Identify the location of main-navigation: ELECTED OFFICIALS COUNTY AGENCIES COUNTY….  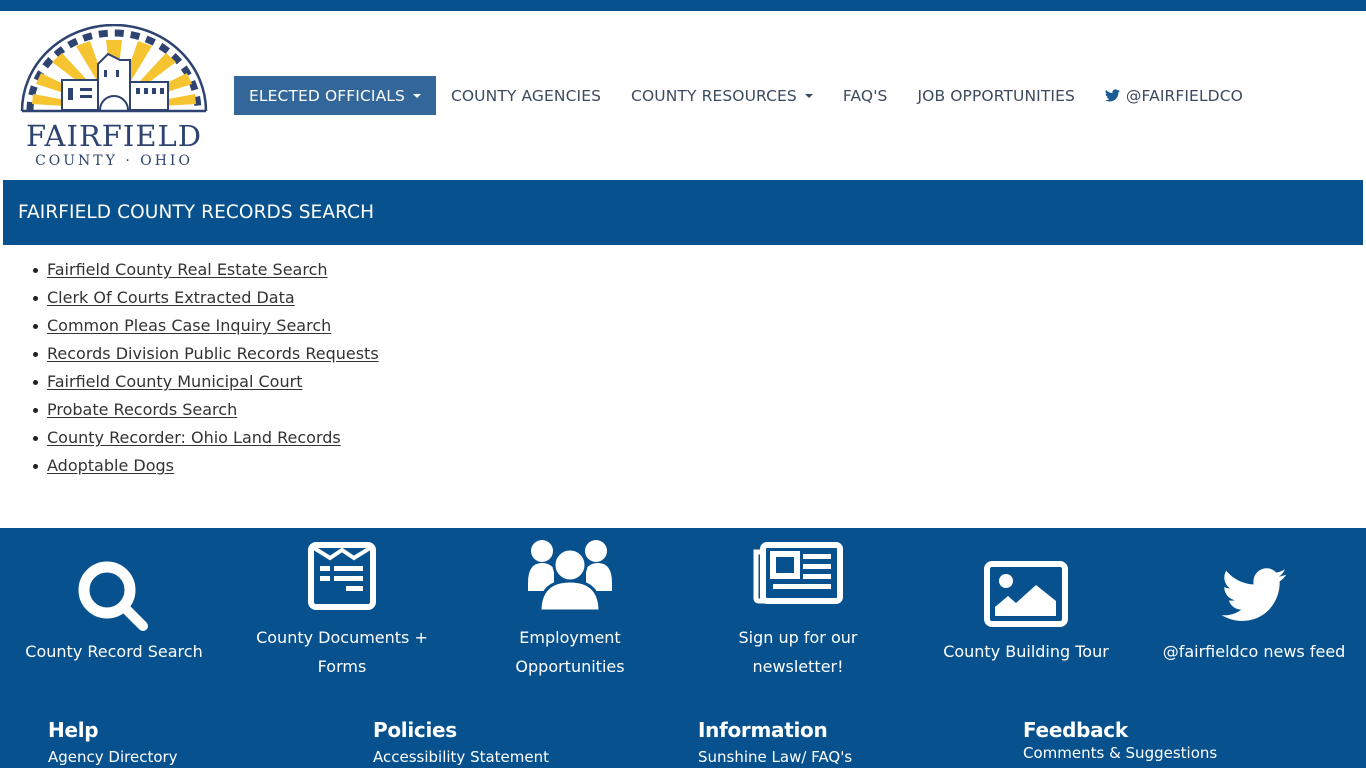
(746, 95).